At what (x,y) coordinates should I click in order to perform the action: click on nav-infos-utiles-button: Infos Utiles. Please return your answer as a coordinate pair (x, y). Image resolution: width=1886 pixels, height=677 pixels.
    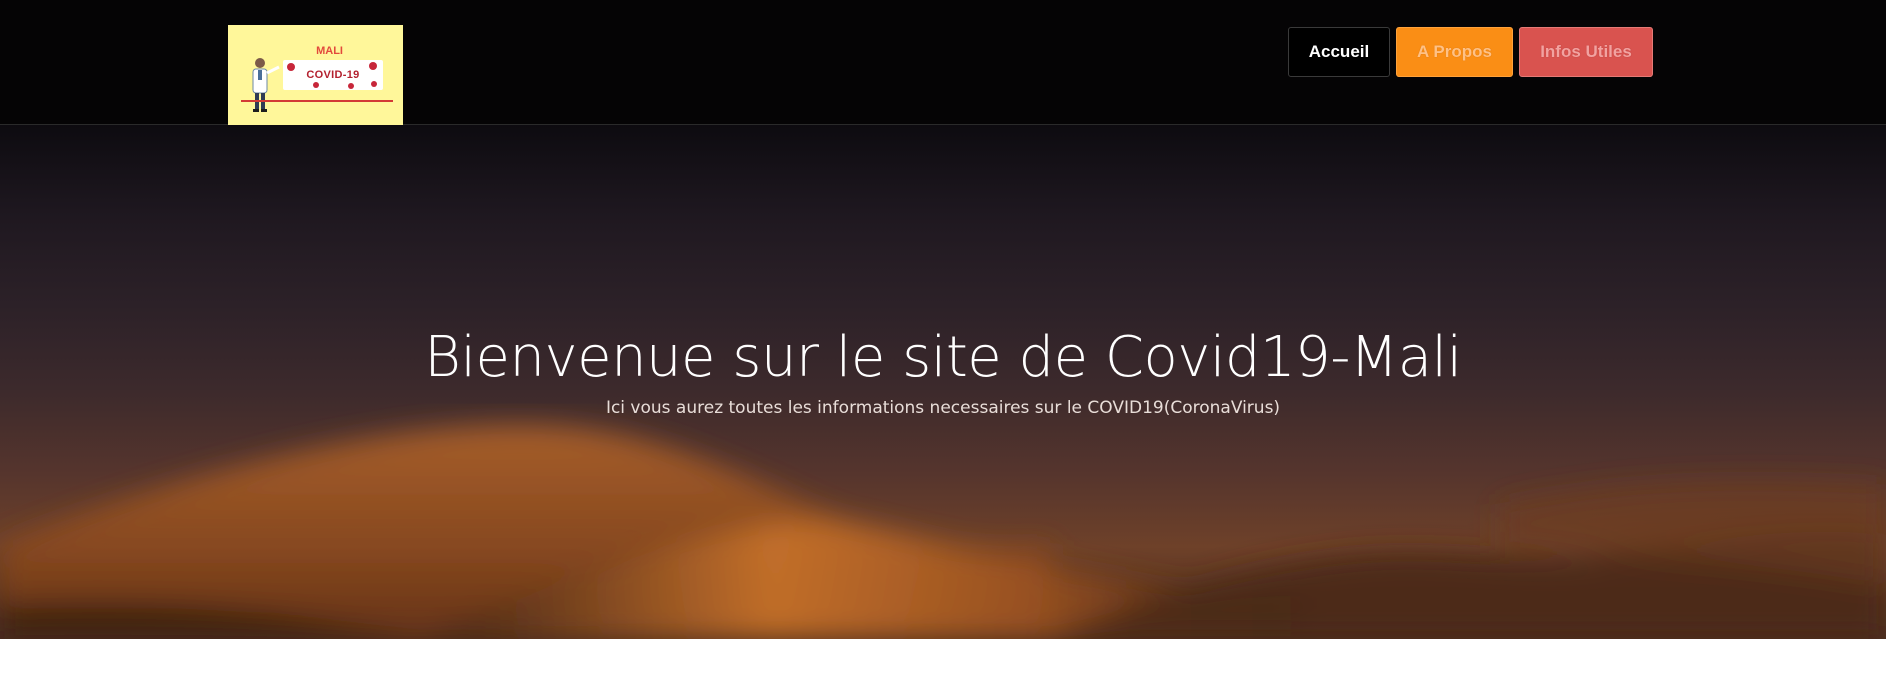
    Looking at the image, I should click on (1586, 52).